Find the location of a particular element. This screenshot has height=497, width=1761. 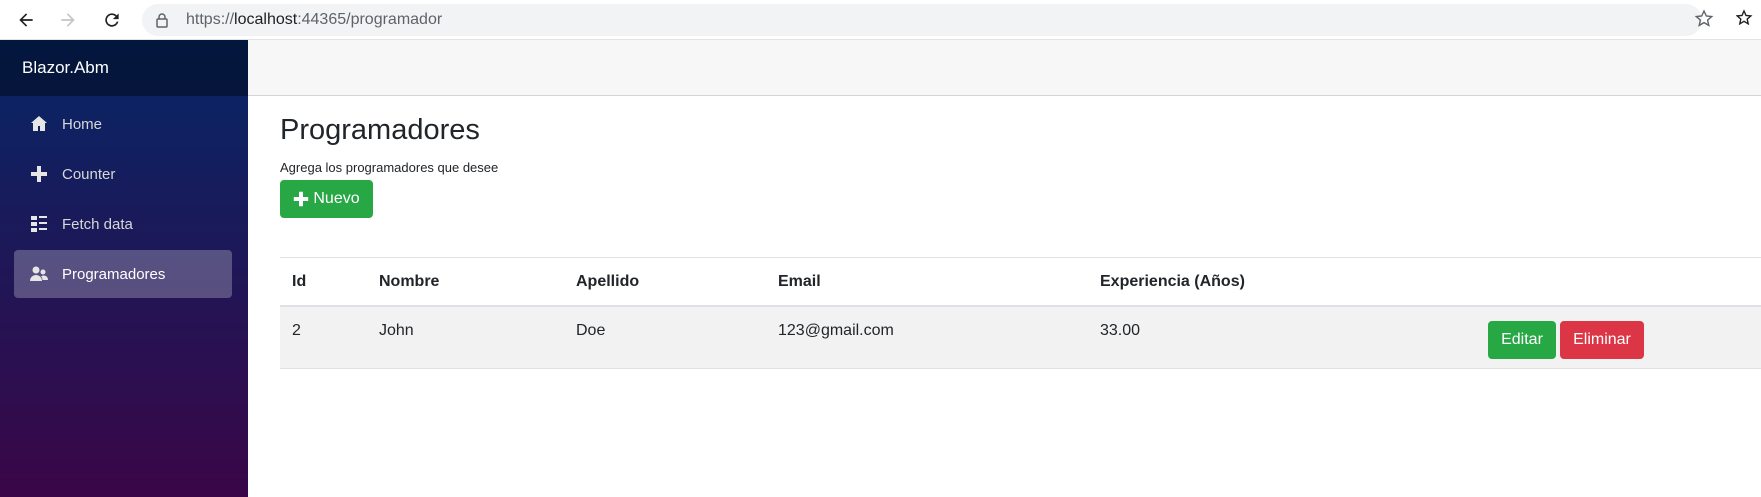

address-bar: https://localhost:44365/programador is located at coordinates (922, 20).